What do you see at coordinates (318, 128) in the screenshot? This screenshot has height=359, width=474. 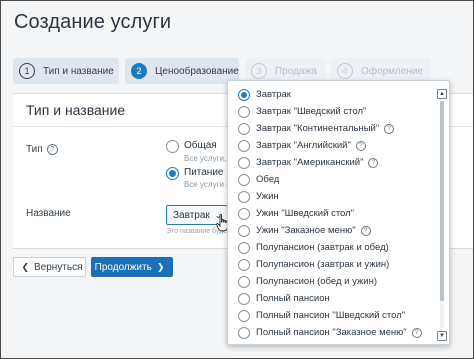 I see `option-label: Завтрак "Континентальный"` at bounding box center [318, 128].